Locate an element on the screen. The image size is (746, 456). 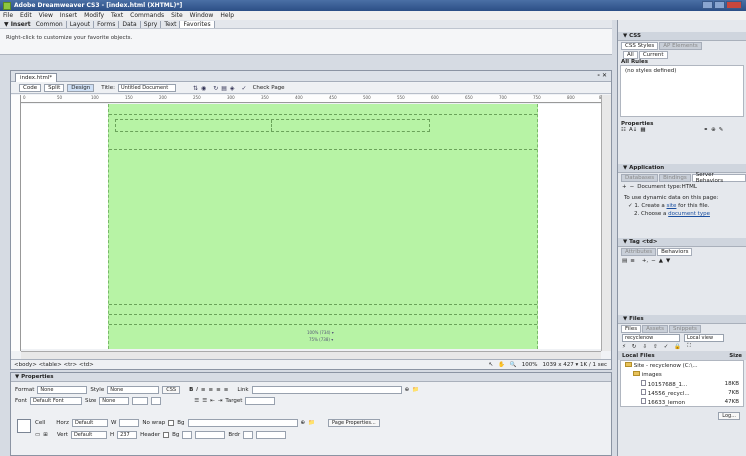
mode-all-button: All is located at coordinates (630, 54).